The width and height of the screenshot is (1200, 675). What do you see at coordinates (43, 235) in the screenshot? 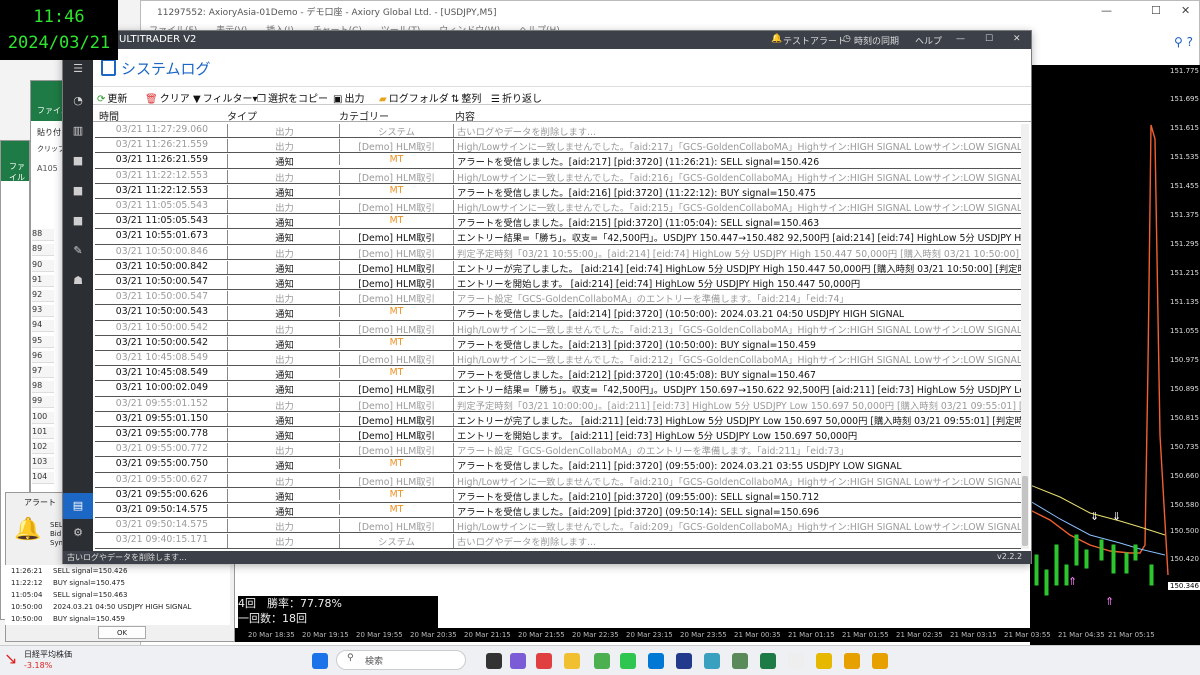
I see `row-number: 88` at bounding box center [43, 235].